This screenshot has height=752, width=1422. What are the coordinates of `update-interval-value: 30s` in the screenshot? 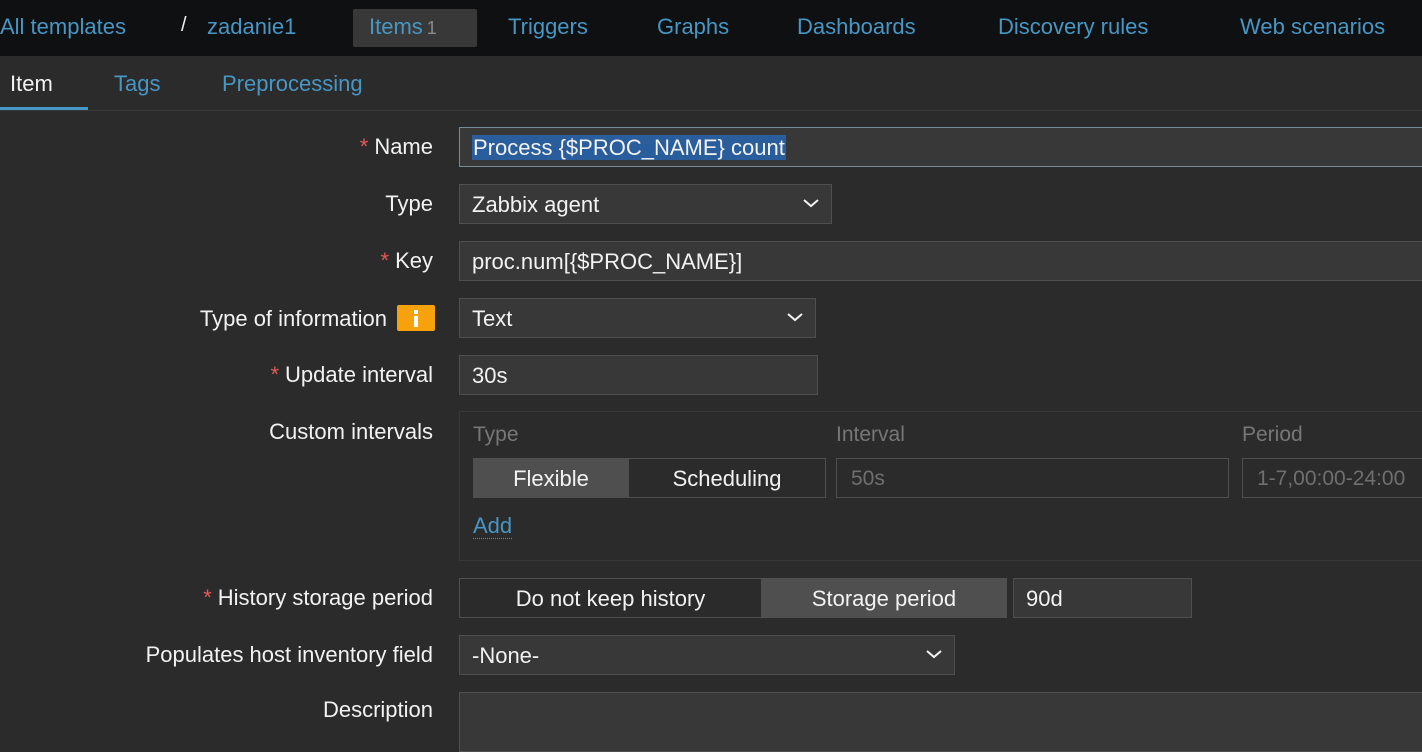 It's located at (490, 375).